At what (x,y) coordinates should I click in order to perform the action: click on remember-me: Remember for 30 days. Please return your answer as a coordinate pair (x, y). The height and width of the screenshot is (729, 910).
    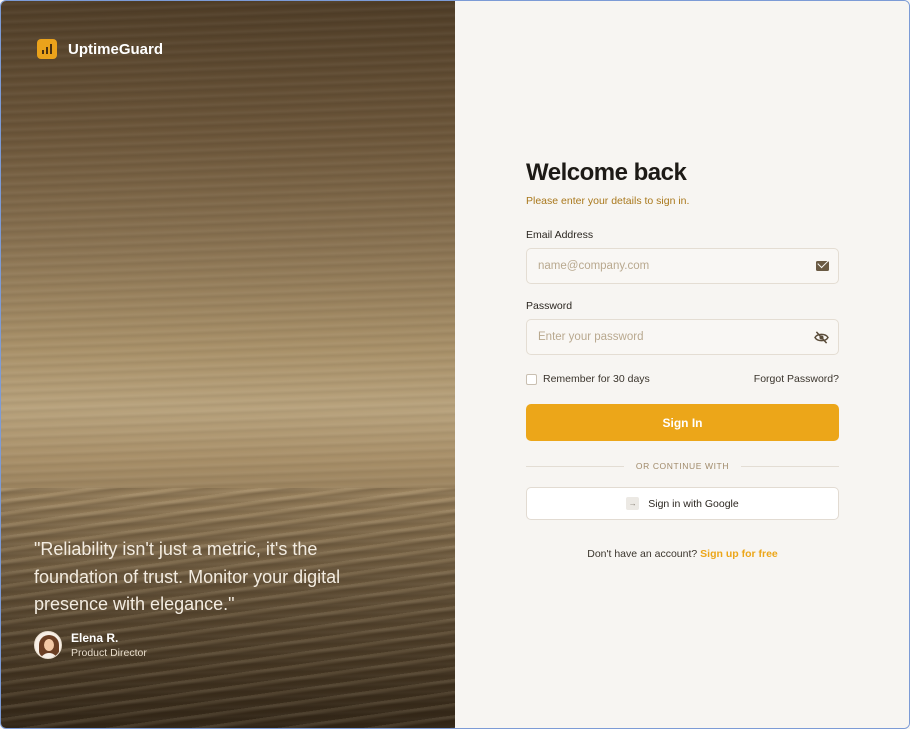
    Looking at the image, I should click on (588, 379).